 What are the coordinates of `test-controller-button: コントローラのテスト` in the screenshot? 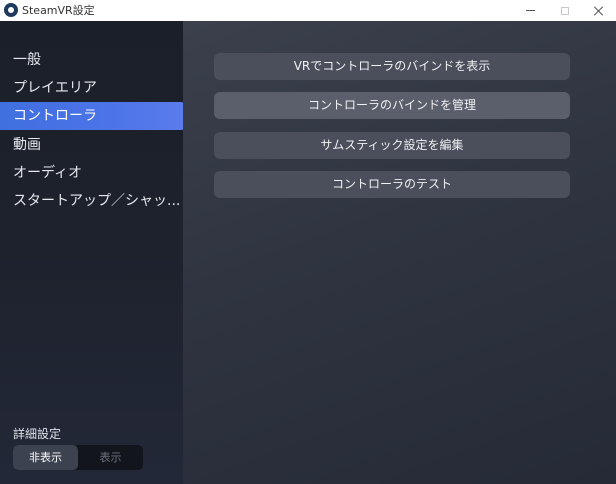 It's located at (392, 184).